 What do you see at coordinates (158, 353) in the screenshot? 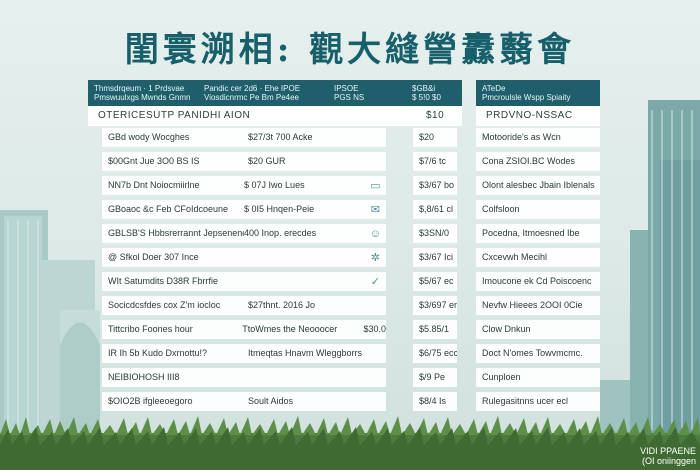
I see `item-name: IR Ih 5b Kudo Dxrnottu!?` at bounding box center [158, 353].